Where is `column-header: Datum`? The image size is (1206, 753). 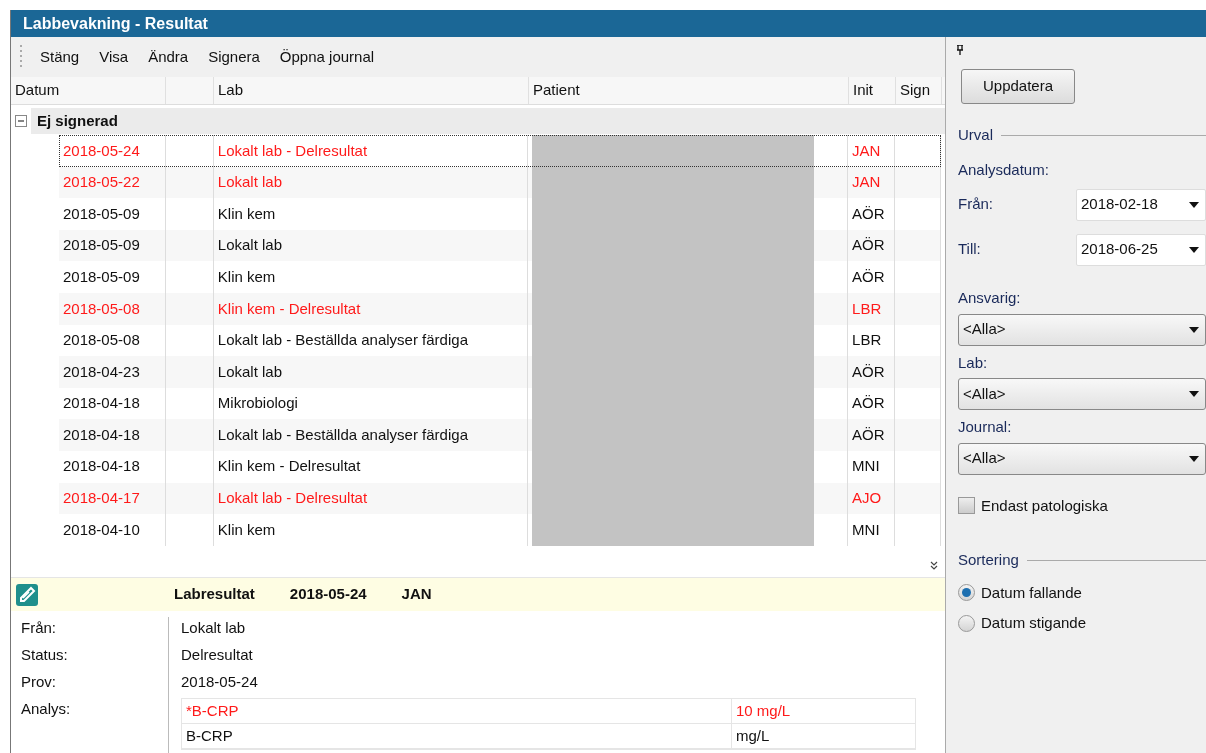
column-header: Datum is located at coordinates (88, 90).